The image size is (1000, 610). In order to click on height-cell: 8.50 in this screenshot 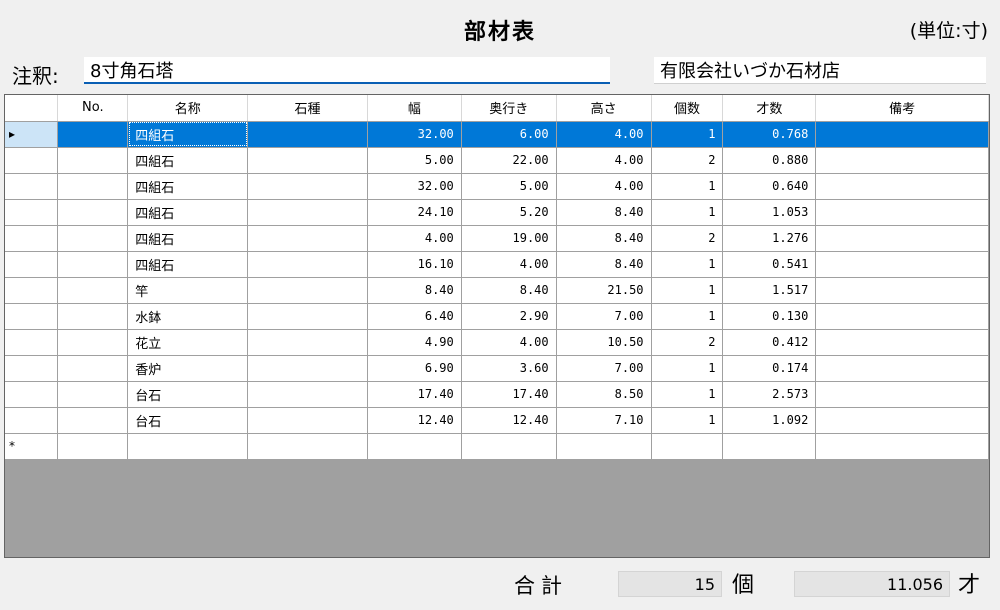, I will do `click(604, 394)`.